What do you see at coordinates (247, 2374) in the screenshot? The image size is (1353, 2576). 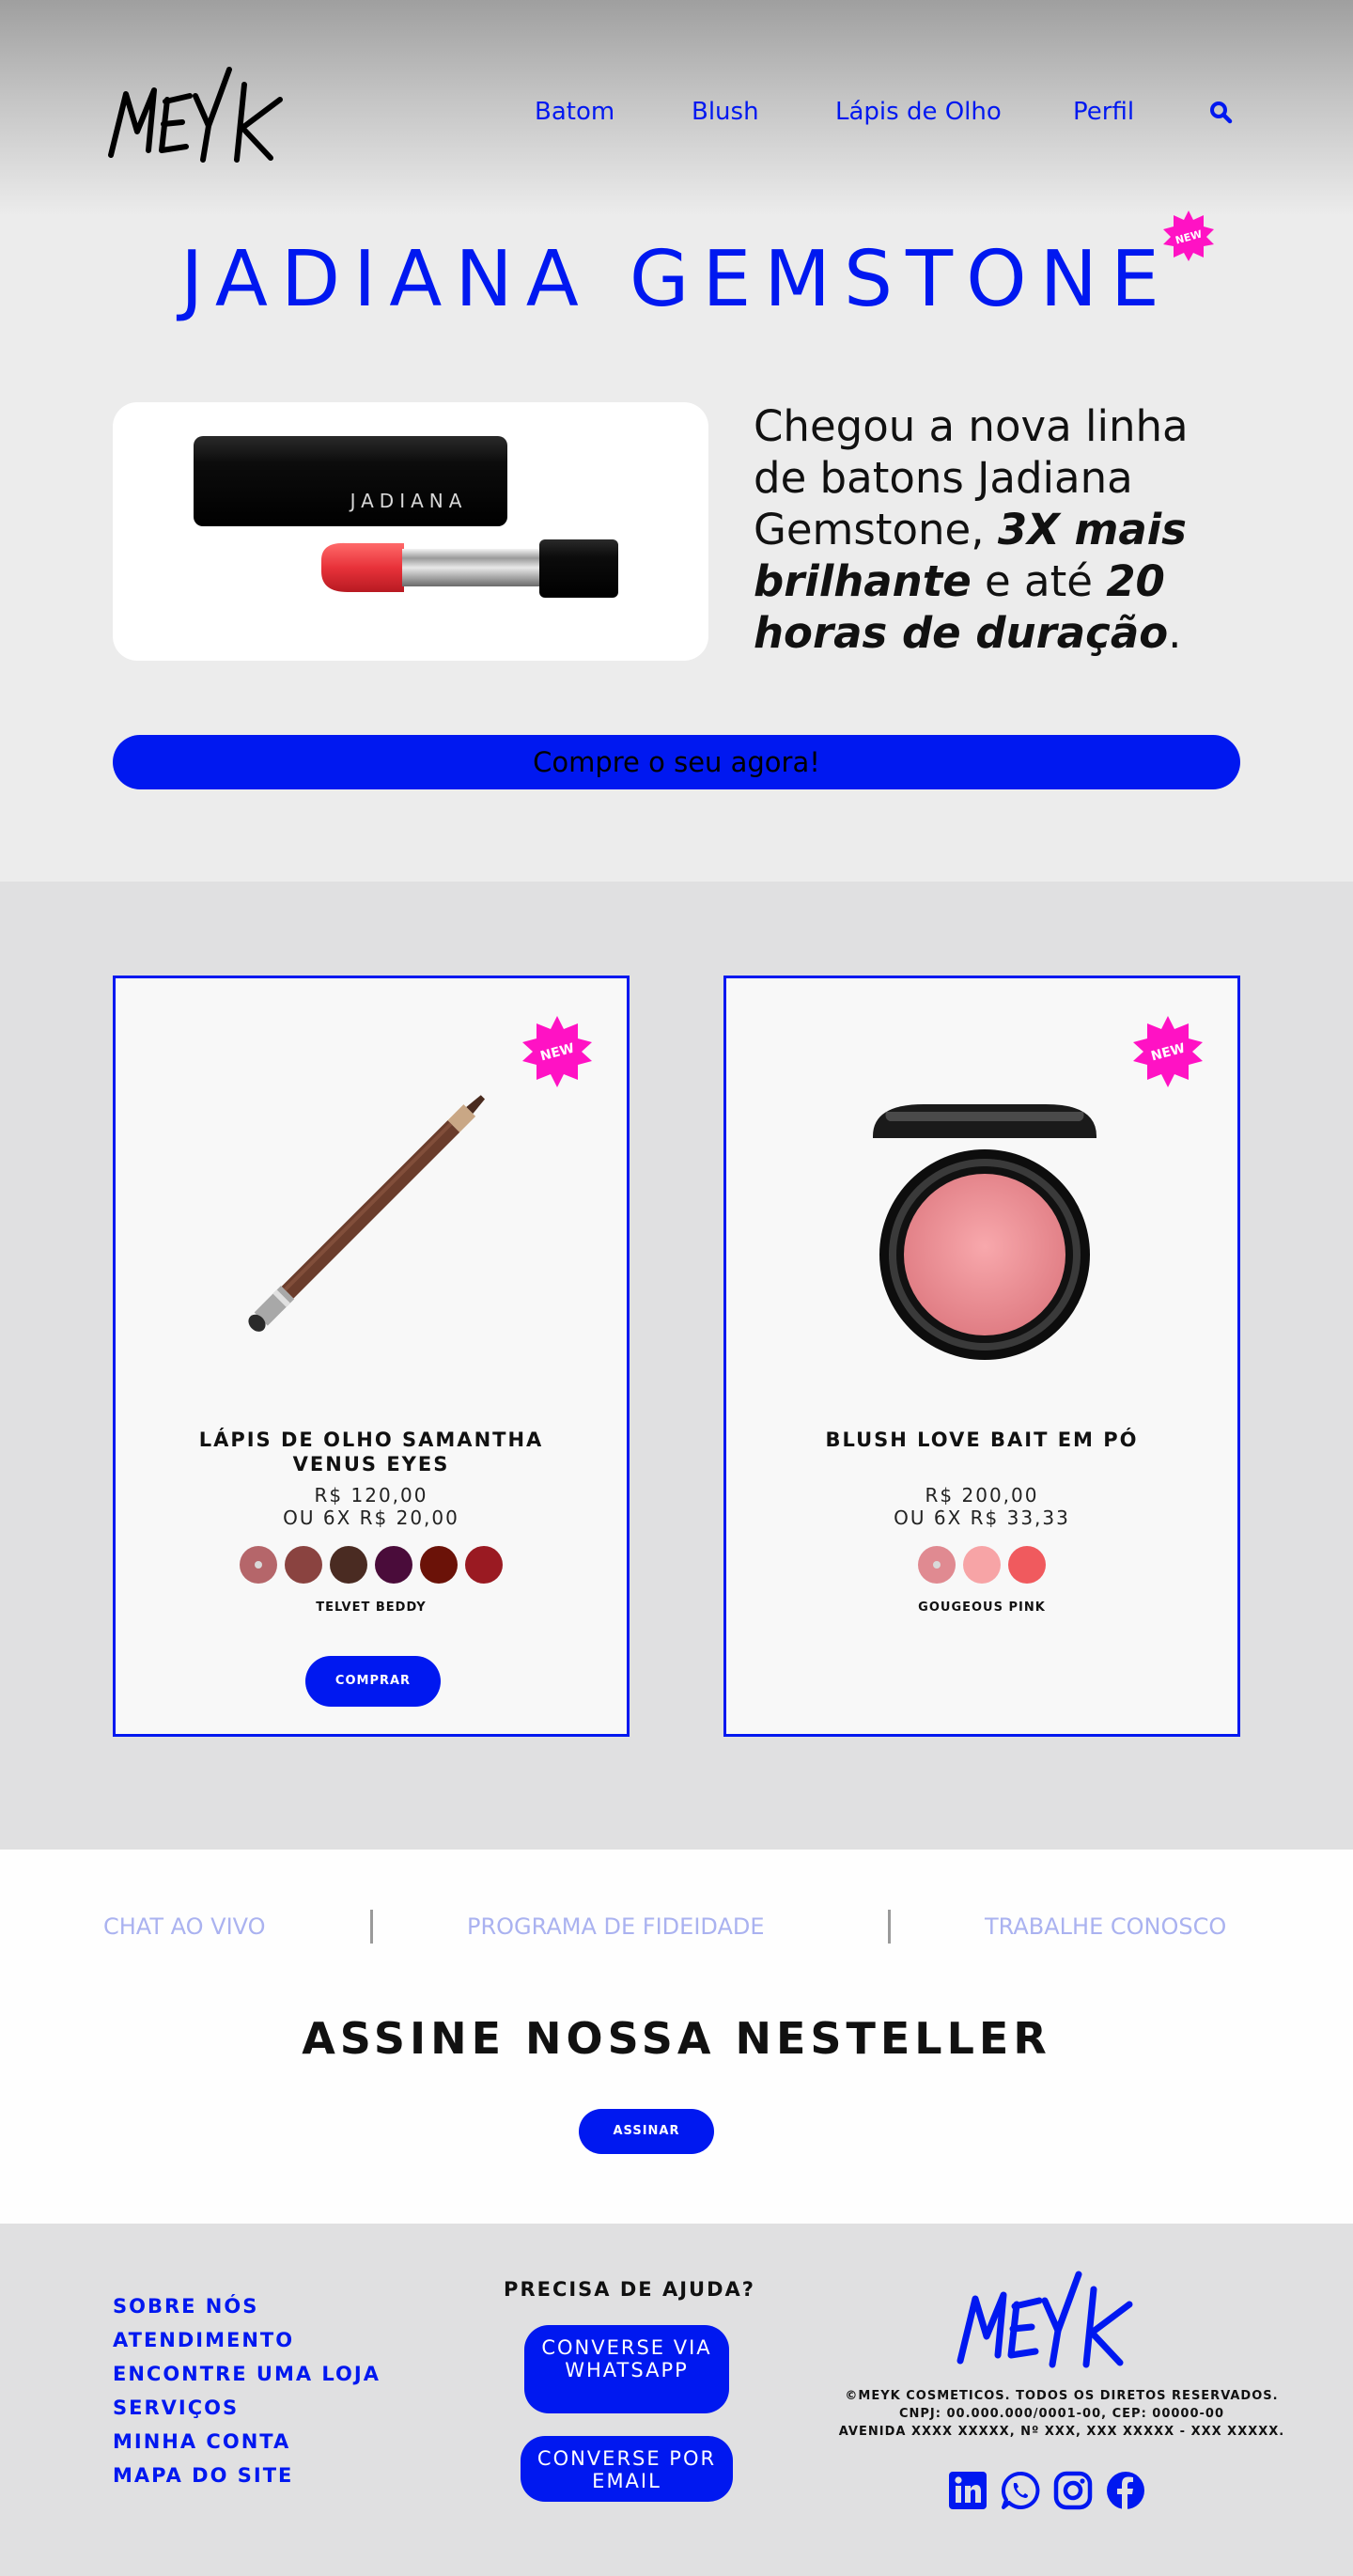 I see `footer-link-encontre-loja: ENCONTRE UMA LOJA` at bounding box center [247, 2374].